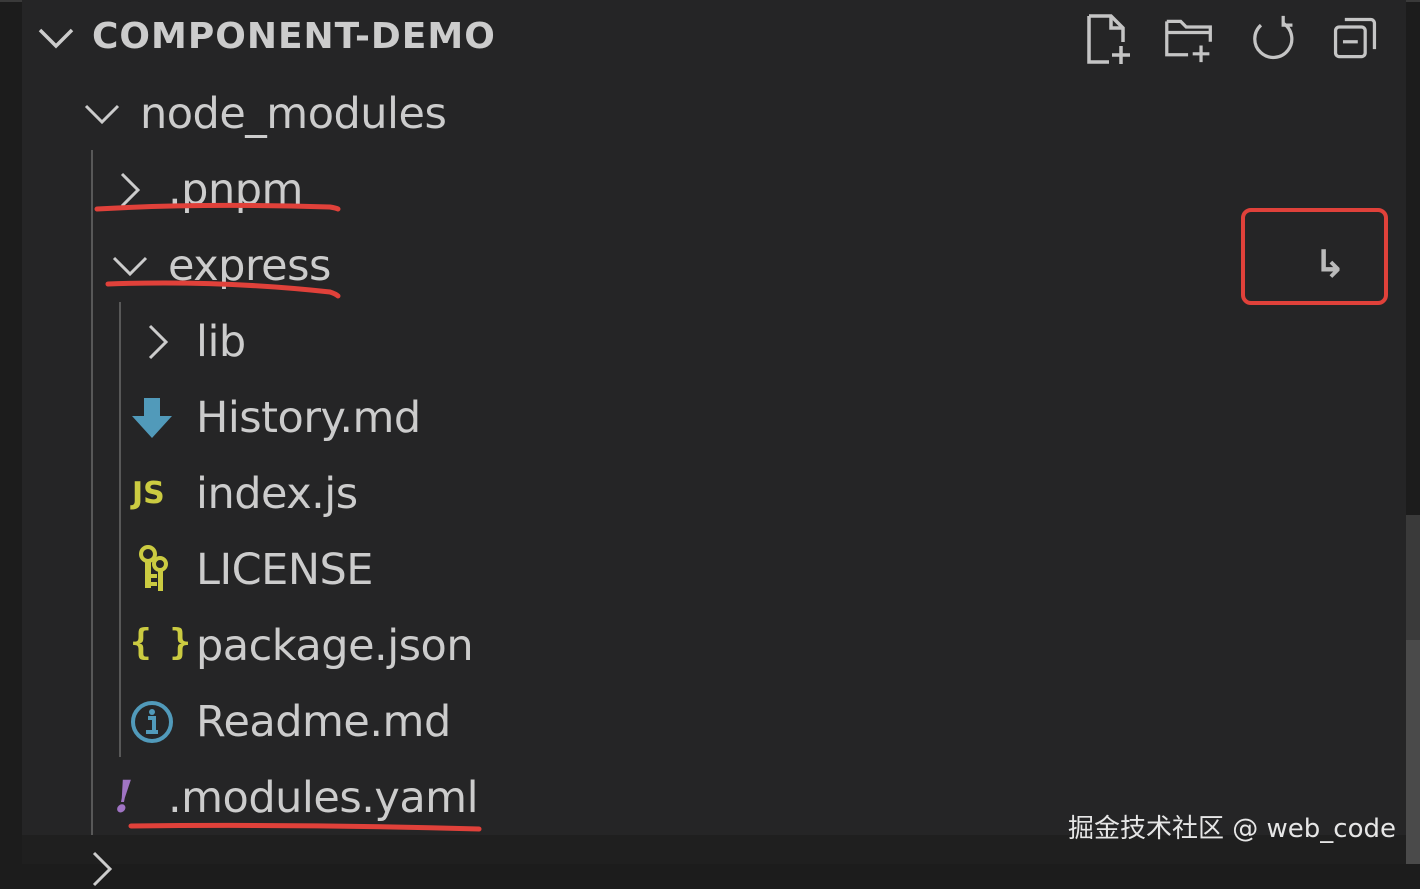  I want to click on annotation-highlight-box, so click(1314, 256).